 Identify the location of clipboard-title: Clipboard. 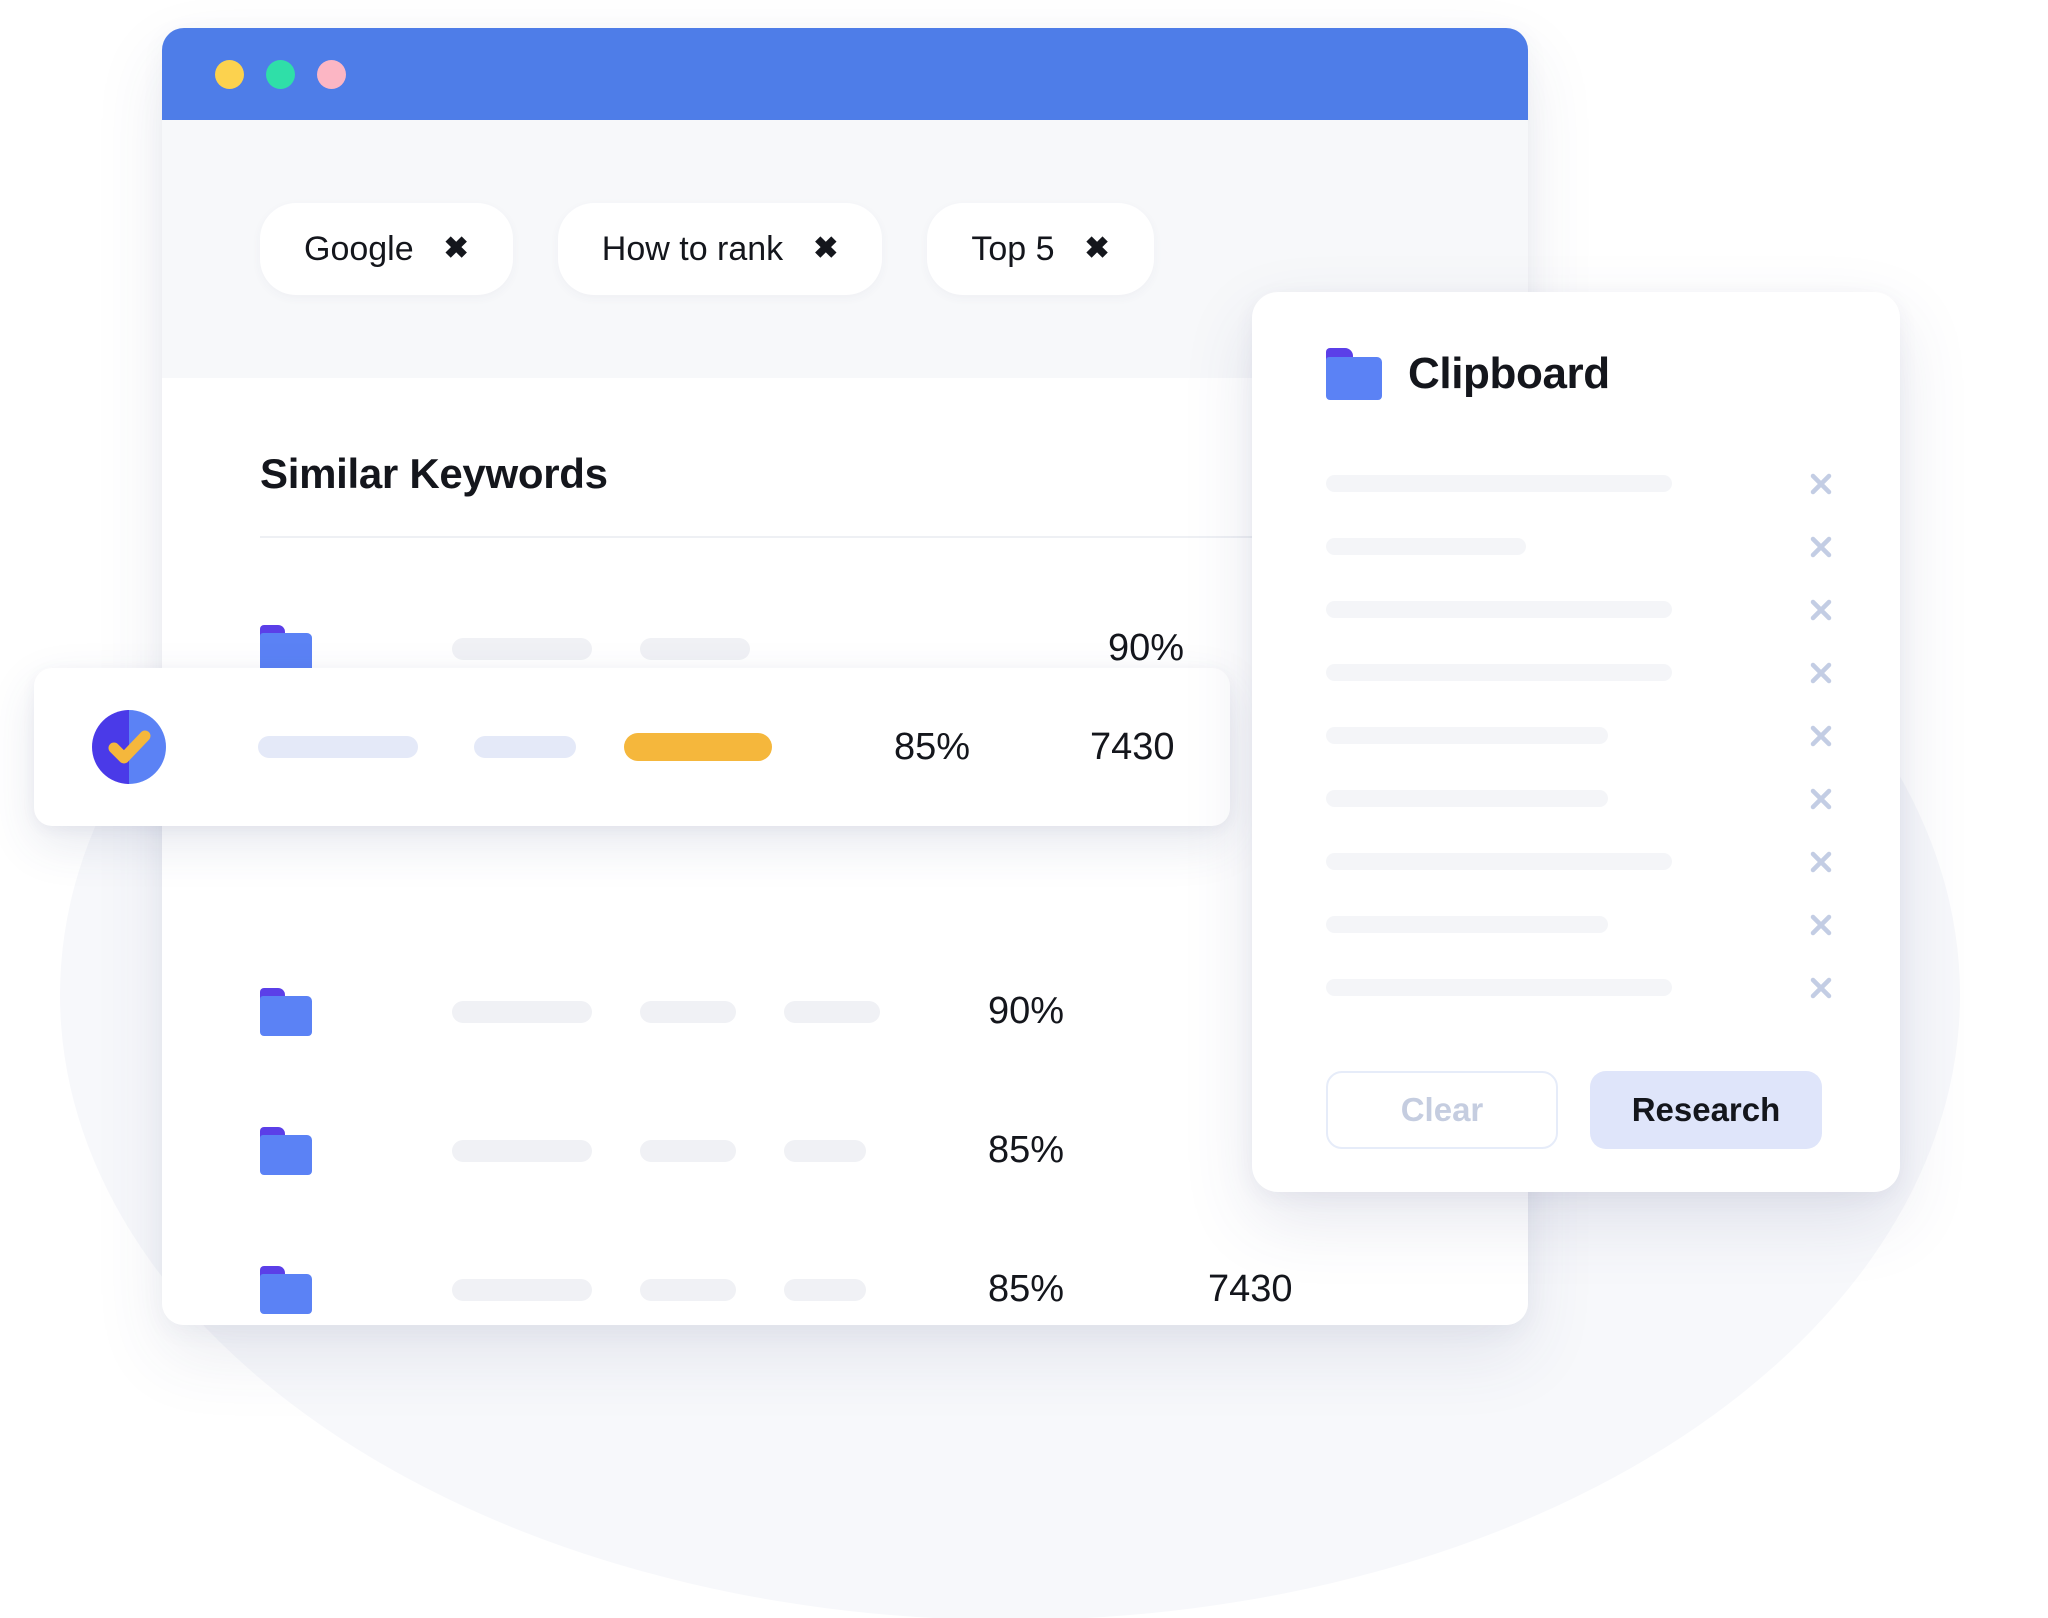
(1509, 373).